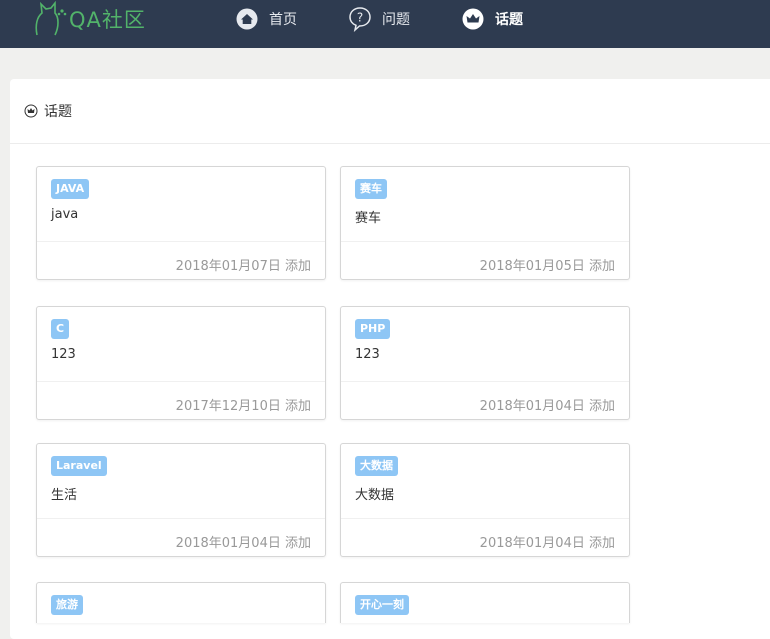  I want to click on topic-tag: 大数据, so click(376, 466).